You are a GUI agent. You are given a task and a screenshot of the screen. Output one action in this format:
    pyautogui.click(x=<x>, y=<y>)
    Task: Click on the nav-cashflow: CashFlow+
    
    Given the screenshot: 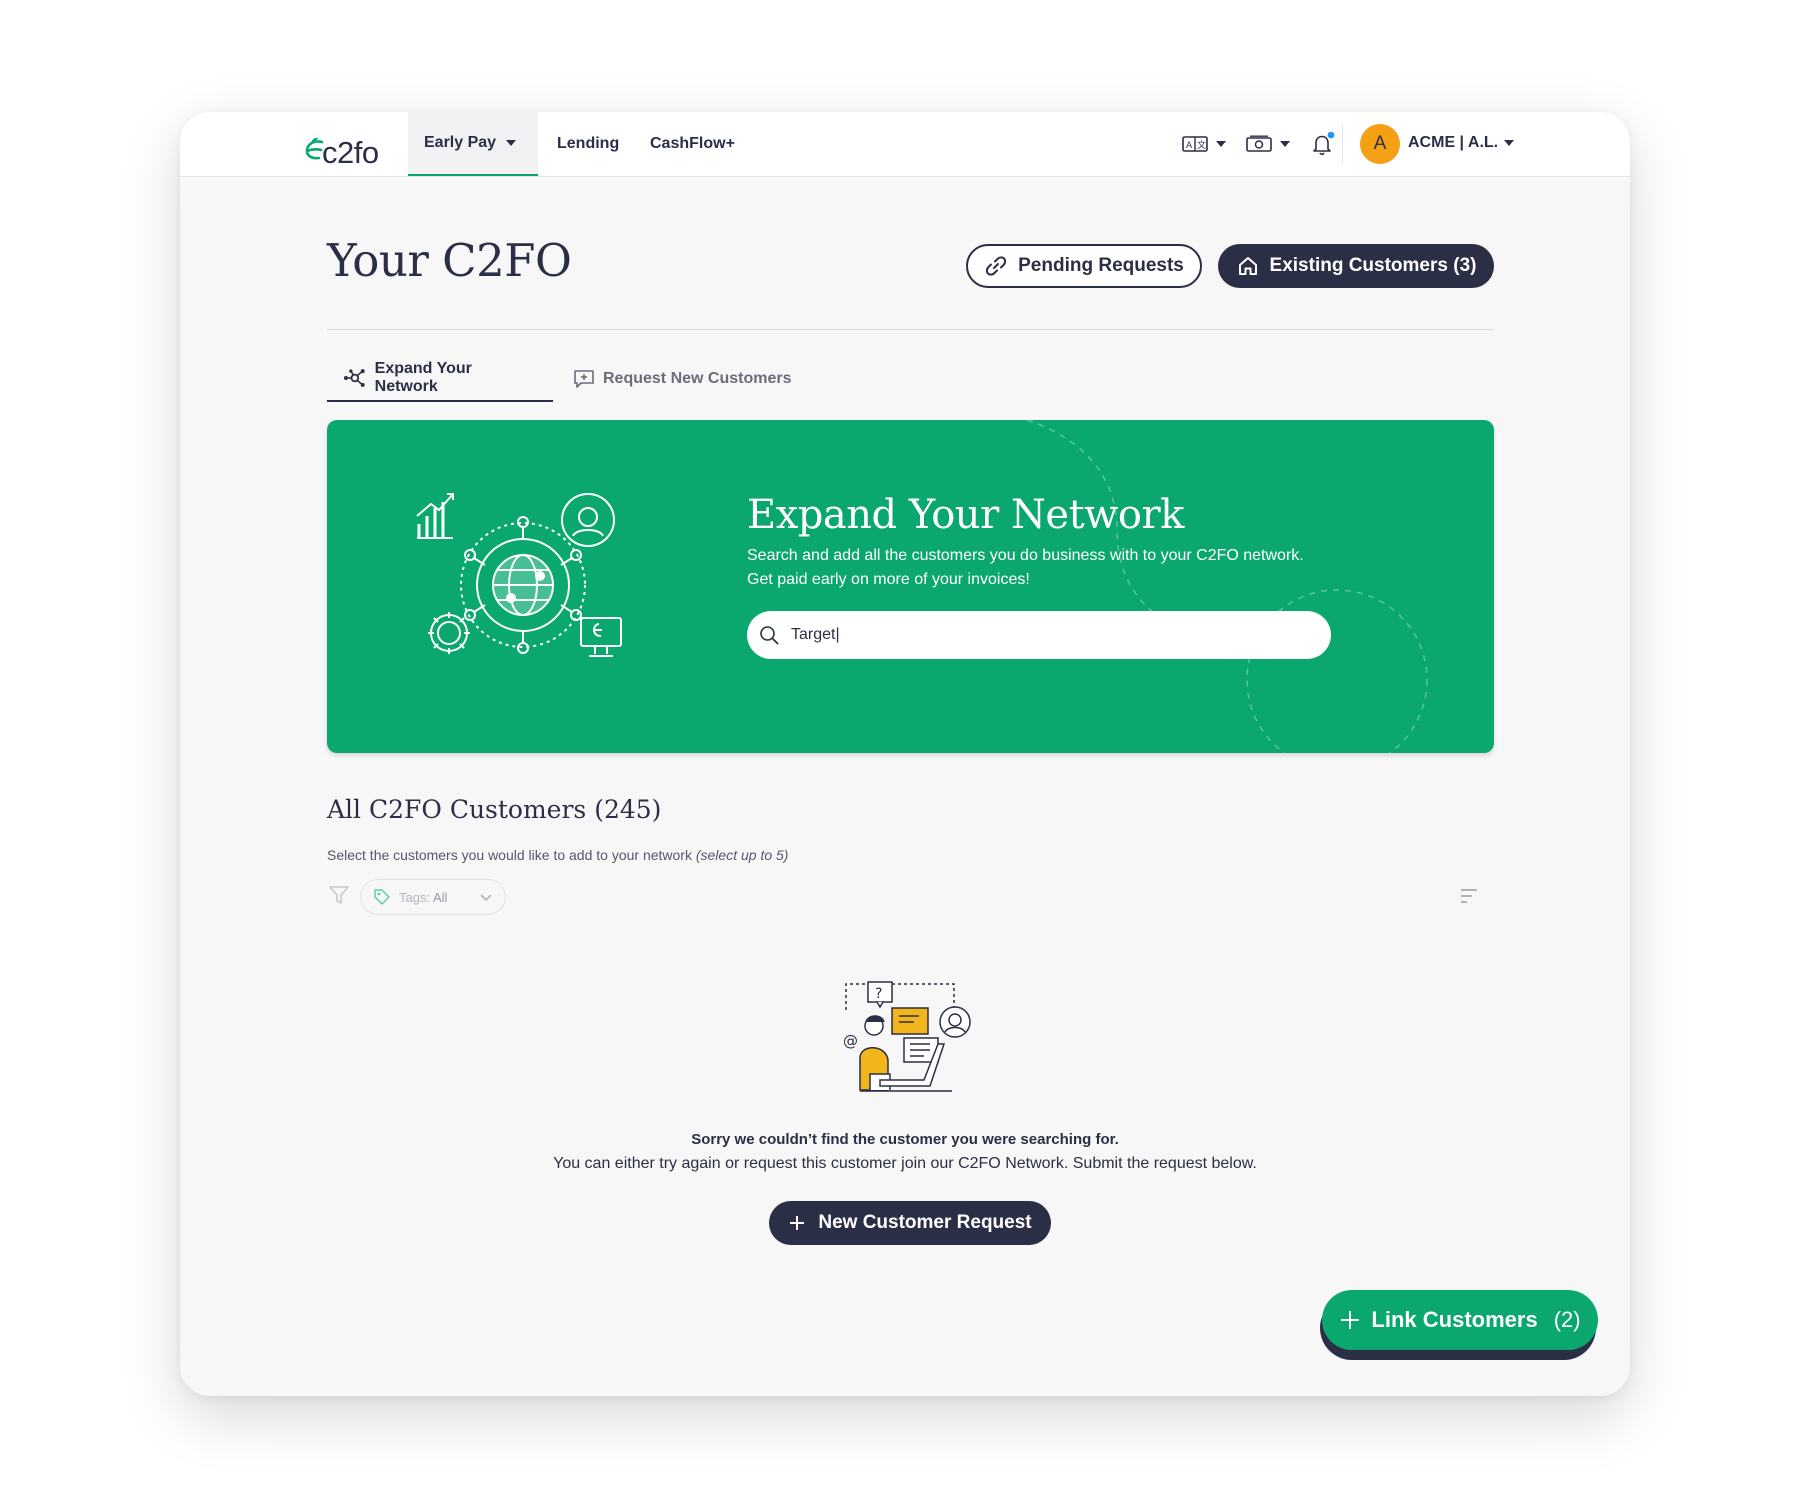 What is the action you would take?
    pyautogui.click(x=692, y=144)
    